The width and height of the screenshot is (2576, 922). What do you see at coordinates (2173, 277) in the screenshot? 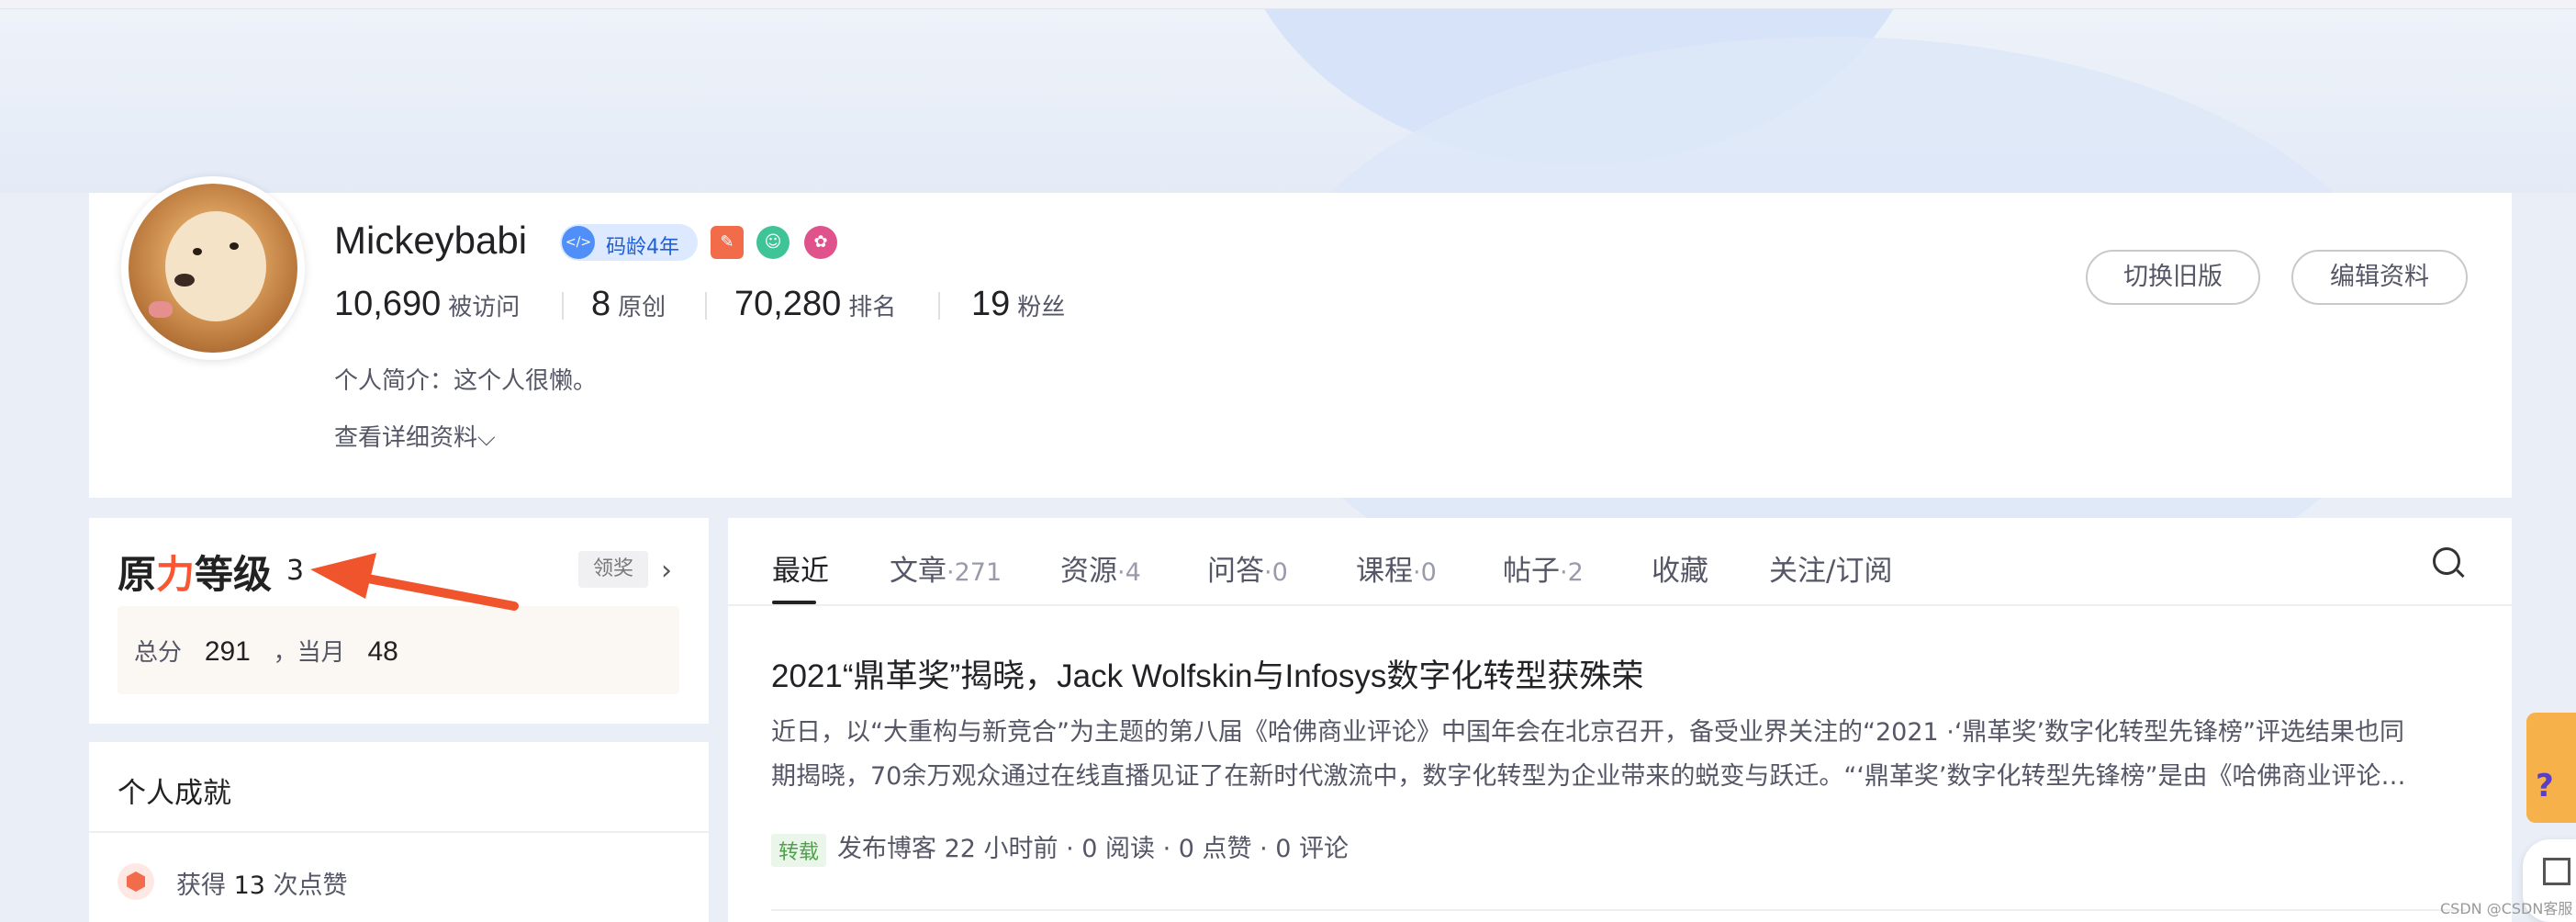
I see `switch-old-version-button: 切换旧版` at bounding box center [2173, 277].